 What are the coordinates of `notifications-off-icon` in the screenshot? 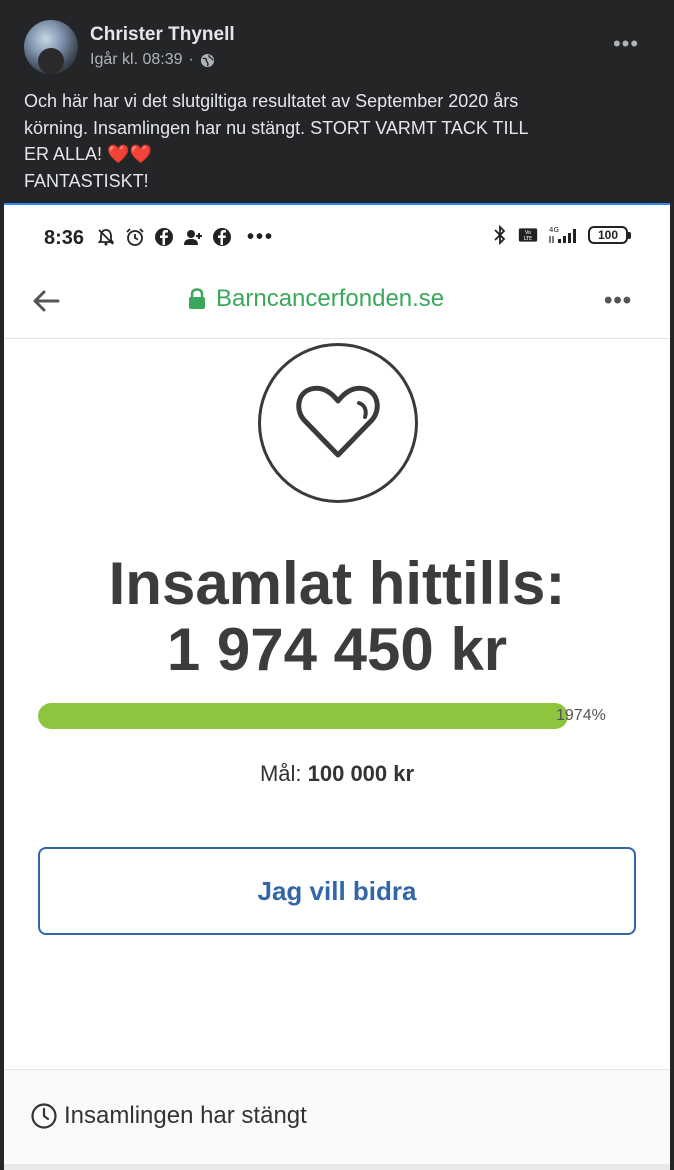 It's located at (106, 237).